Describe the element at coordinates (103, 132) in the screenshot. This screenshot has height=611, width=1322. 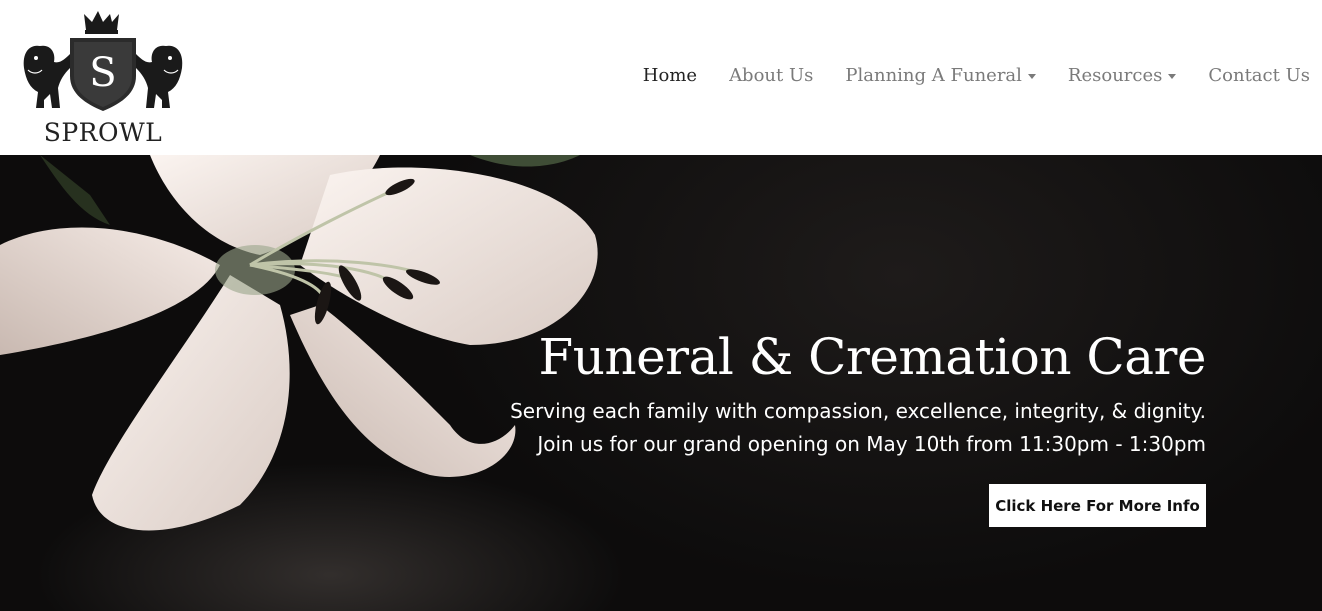
I see `logo-text: SPROWL` at that location.